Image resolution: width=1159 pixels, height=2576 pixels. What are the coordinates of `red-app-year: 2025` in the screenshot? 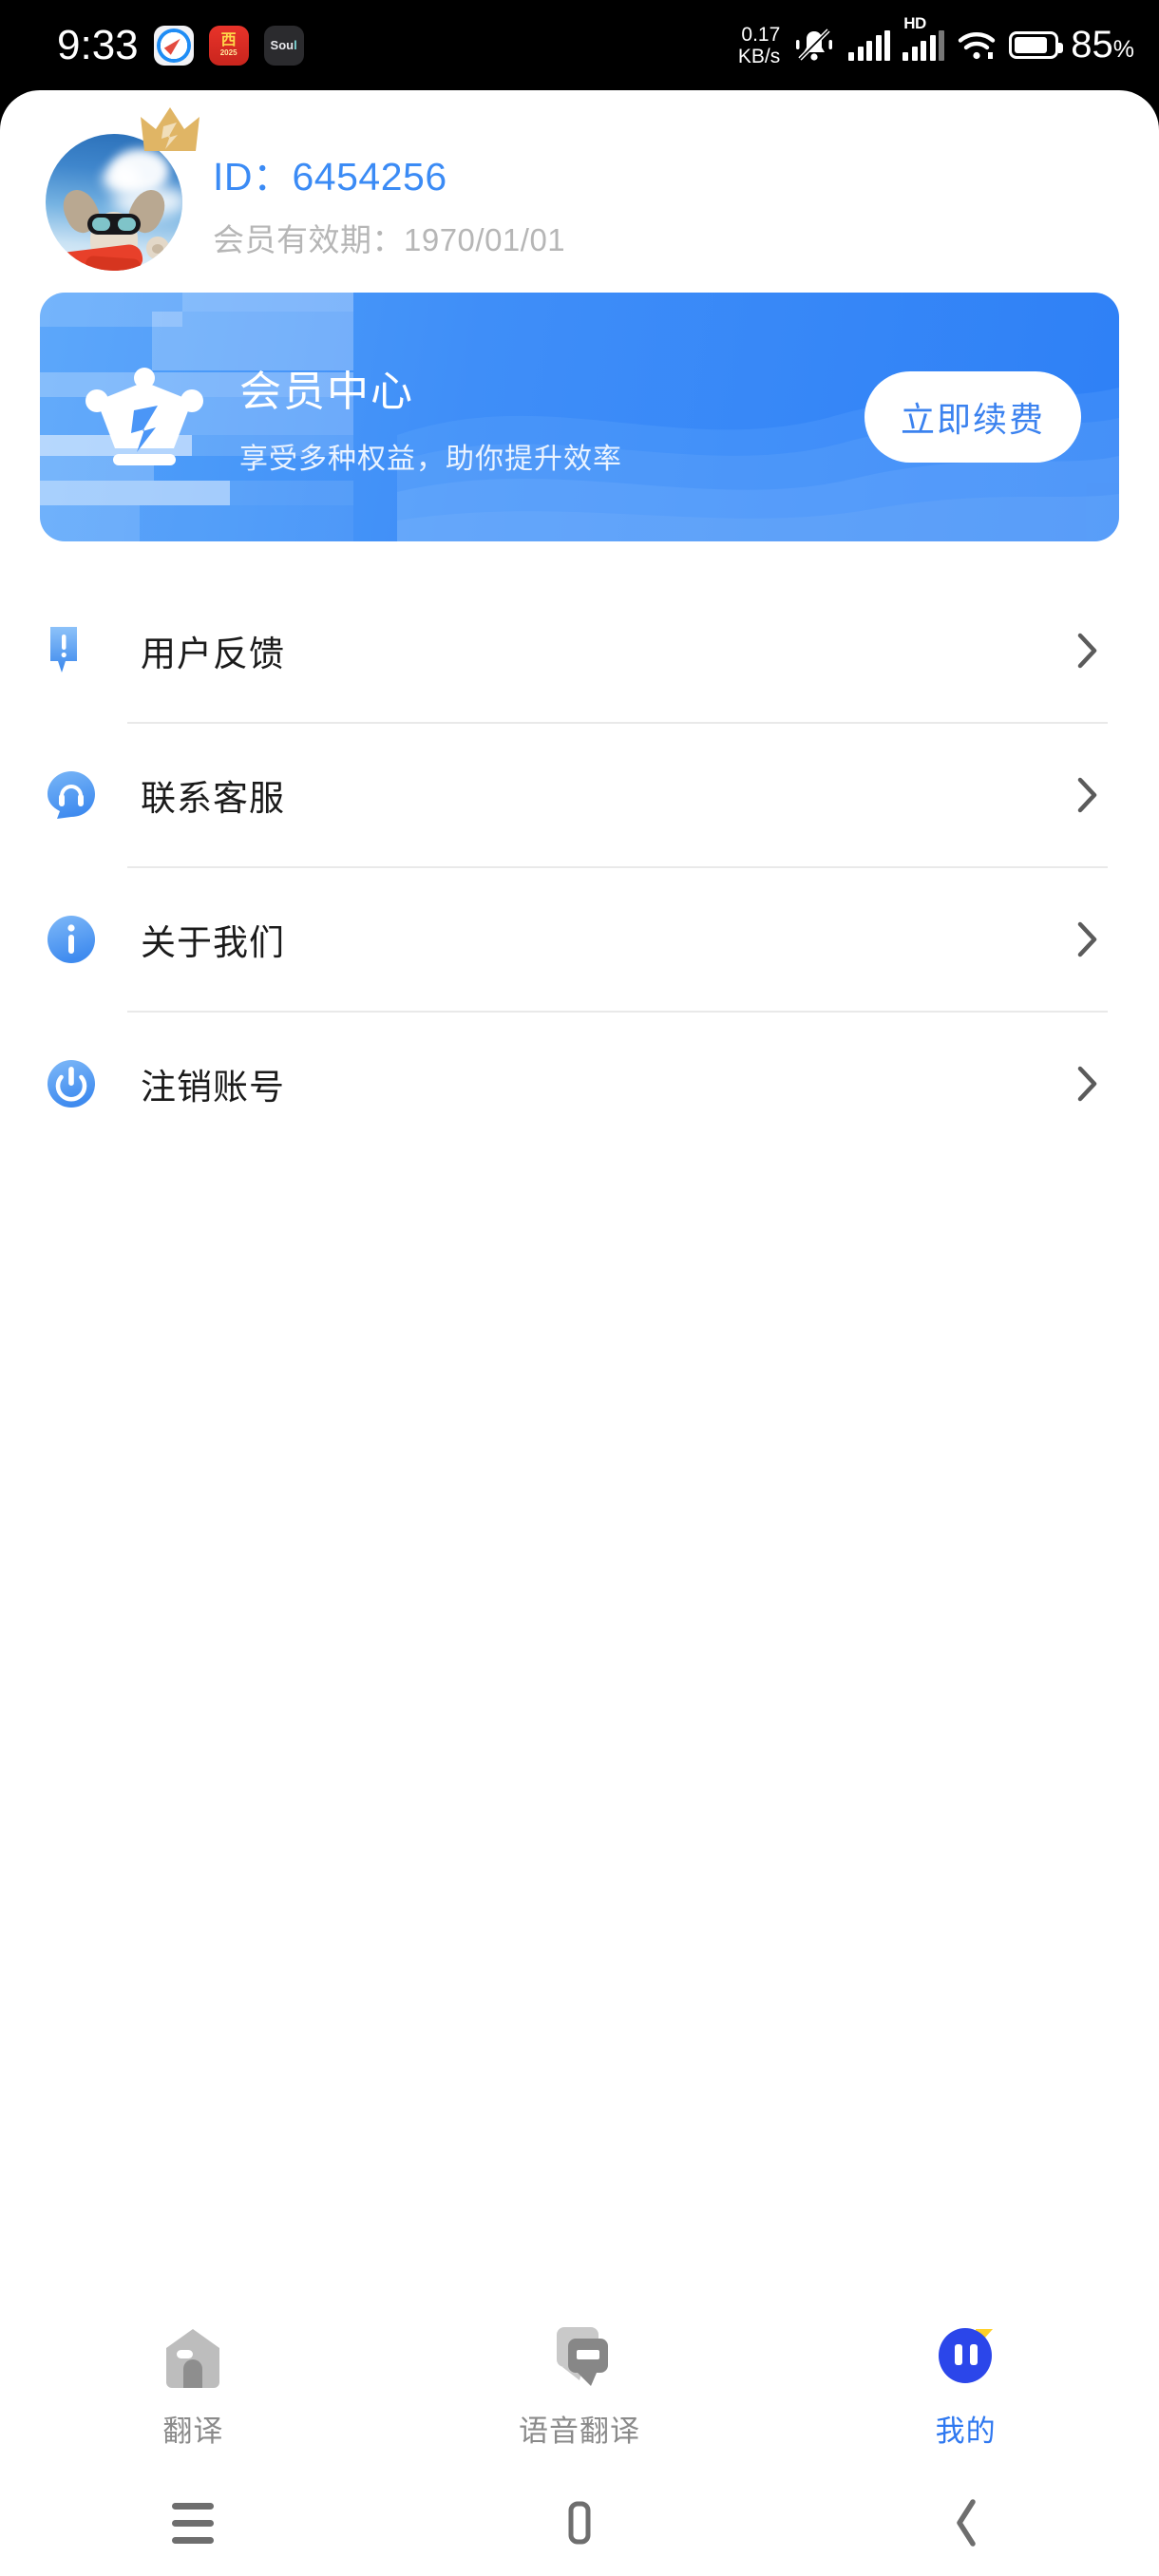 It's located at (228, 52).